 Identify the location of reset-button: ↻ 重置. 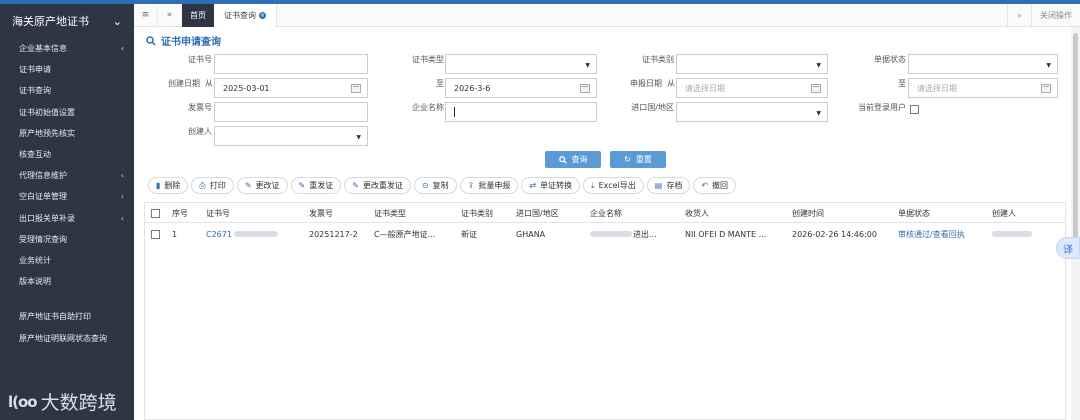
(638, 159).